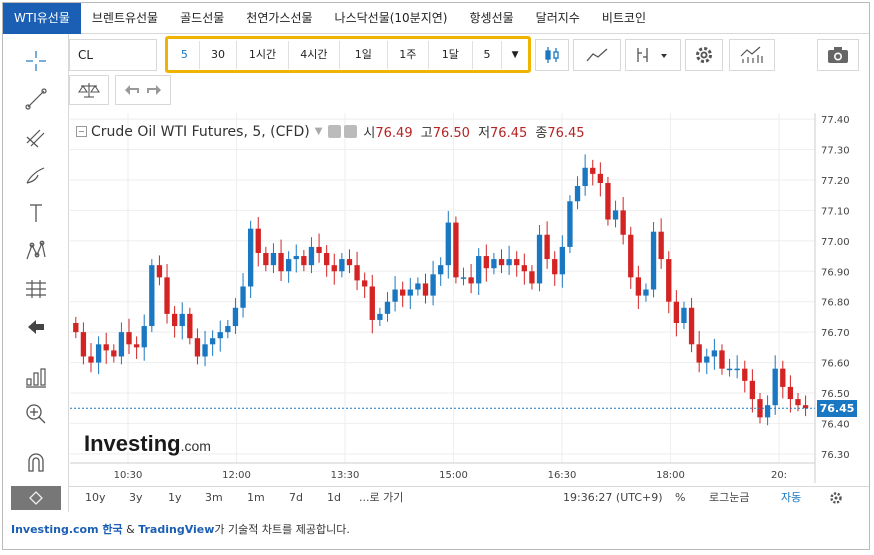 The width and height of the screenshot is (874, 555). Describe the element at coordinates (492, 18) in the screenshot. I see `tab-5: 항셍선물` at that location.